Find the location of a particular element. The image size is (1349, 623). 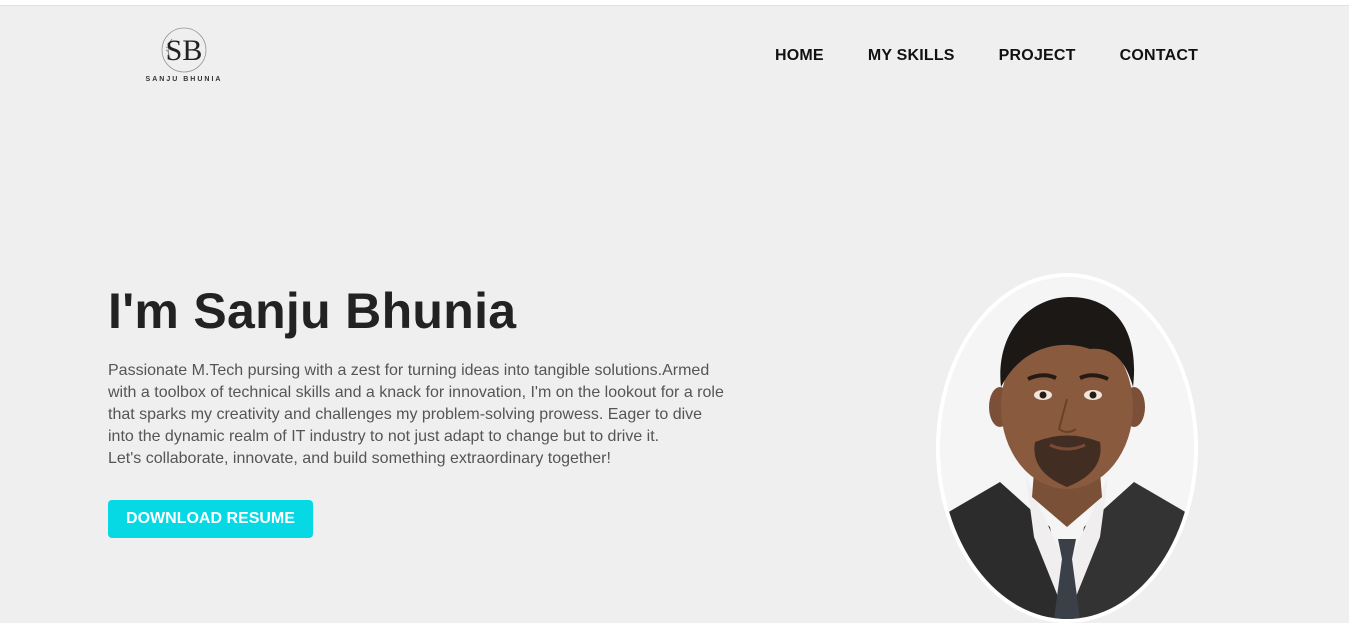

nav-home: HOME is located at coordinates (799, 56).